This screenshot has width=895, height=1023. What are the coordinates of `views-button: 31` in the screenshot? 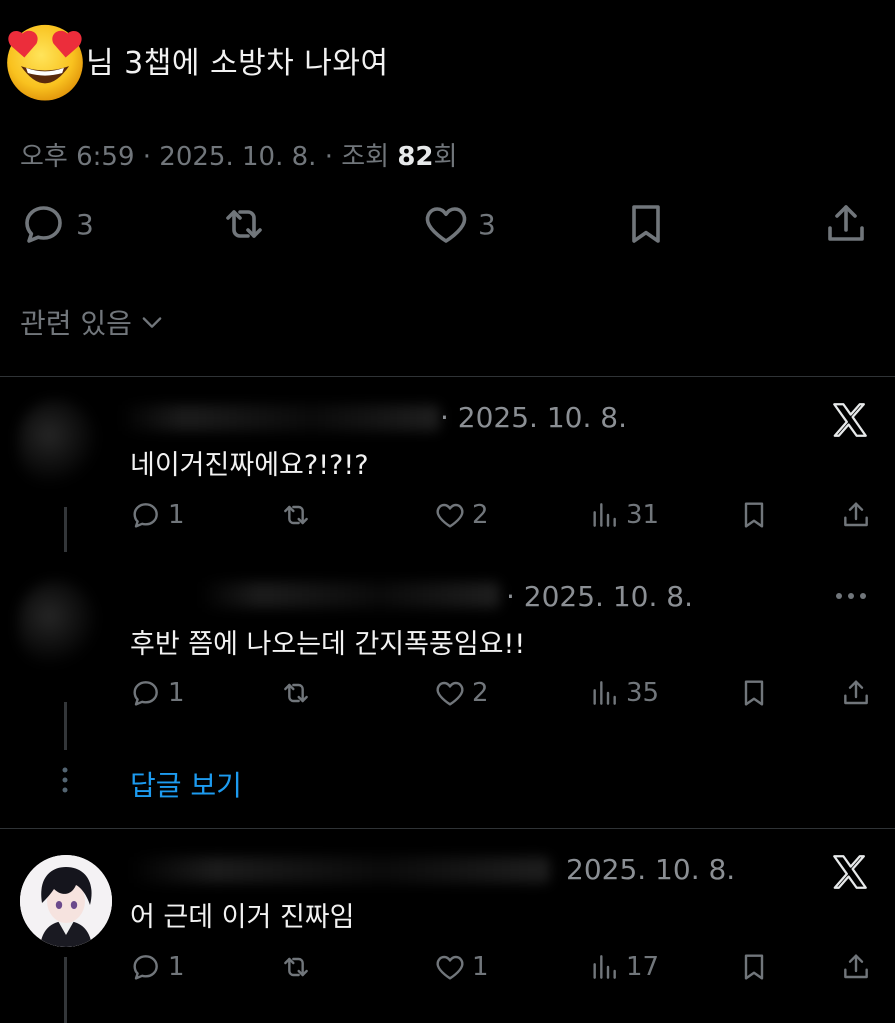 It's located at (623, 515).